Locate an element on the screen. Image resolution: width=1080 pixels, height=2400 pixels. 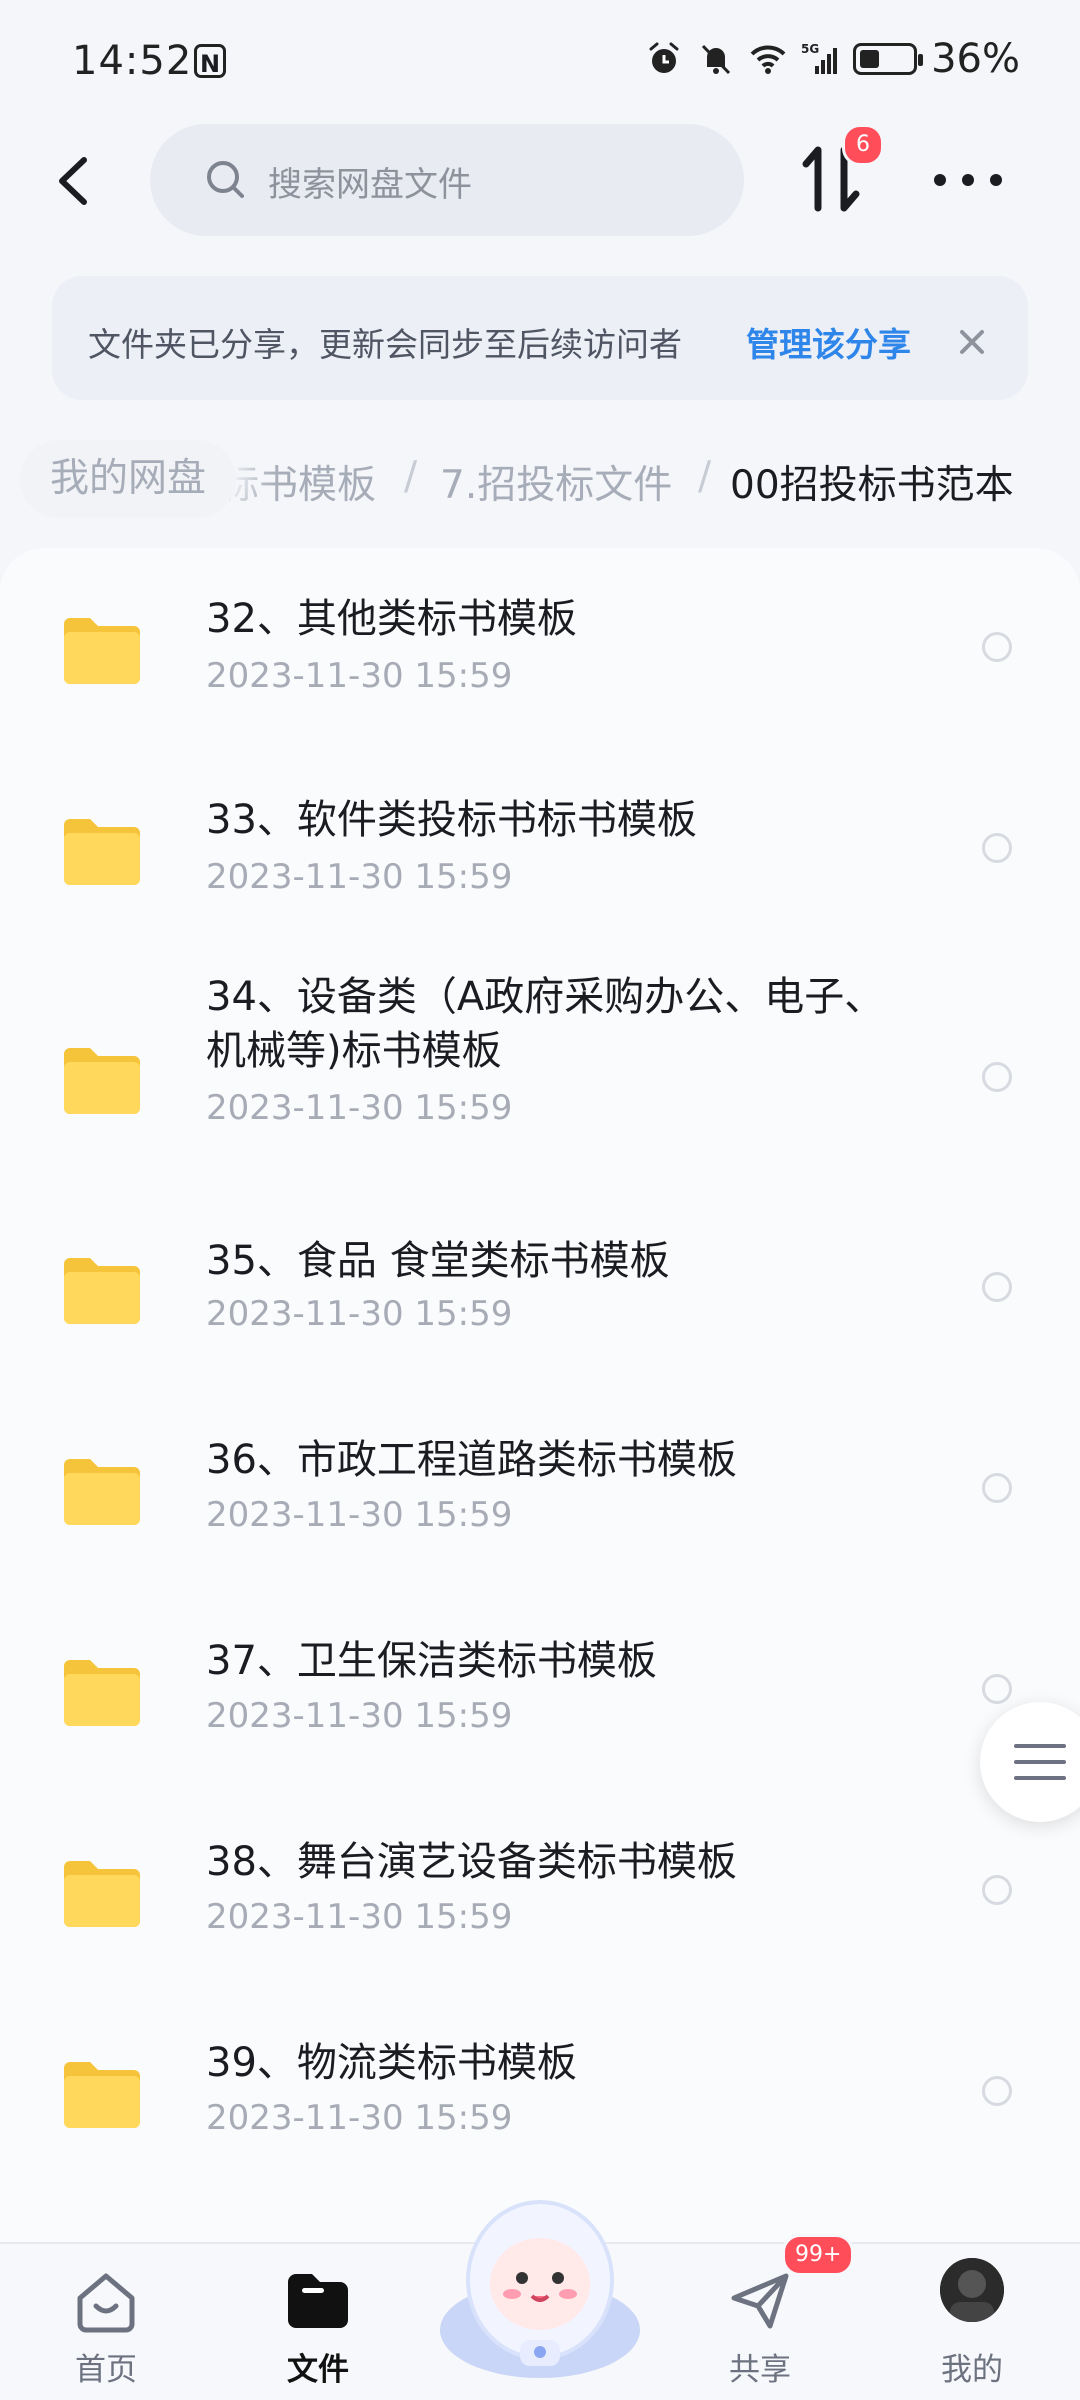
nav-files: 文件 is located at coordinates (318, 2322).